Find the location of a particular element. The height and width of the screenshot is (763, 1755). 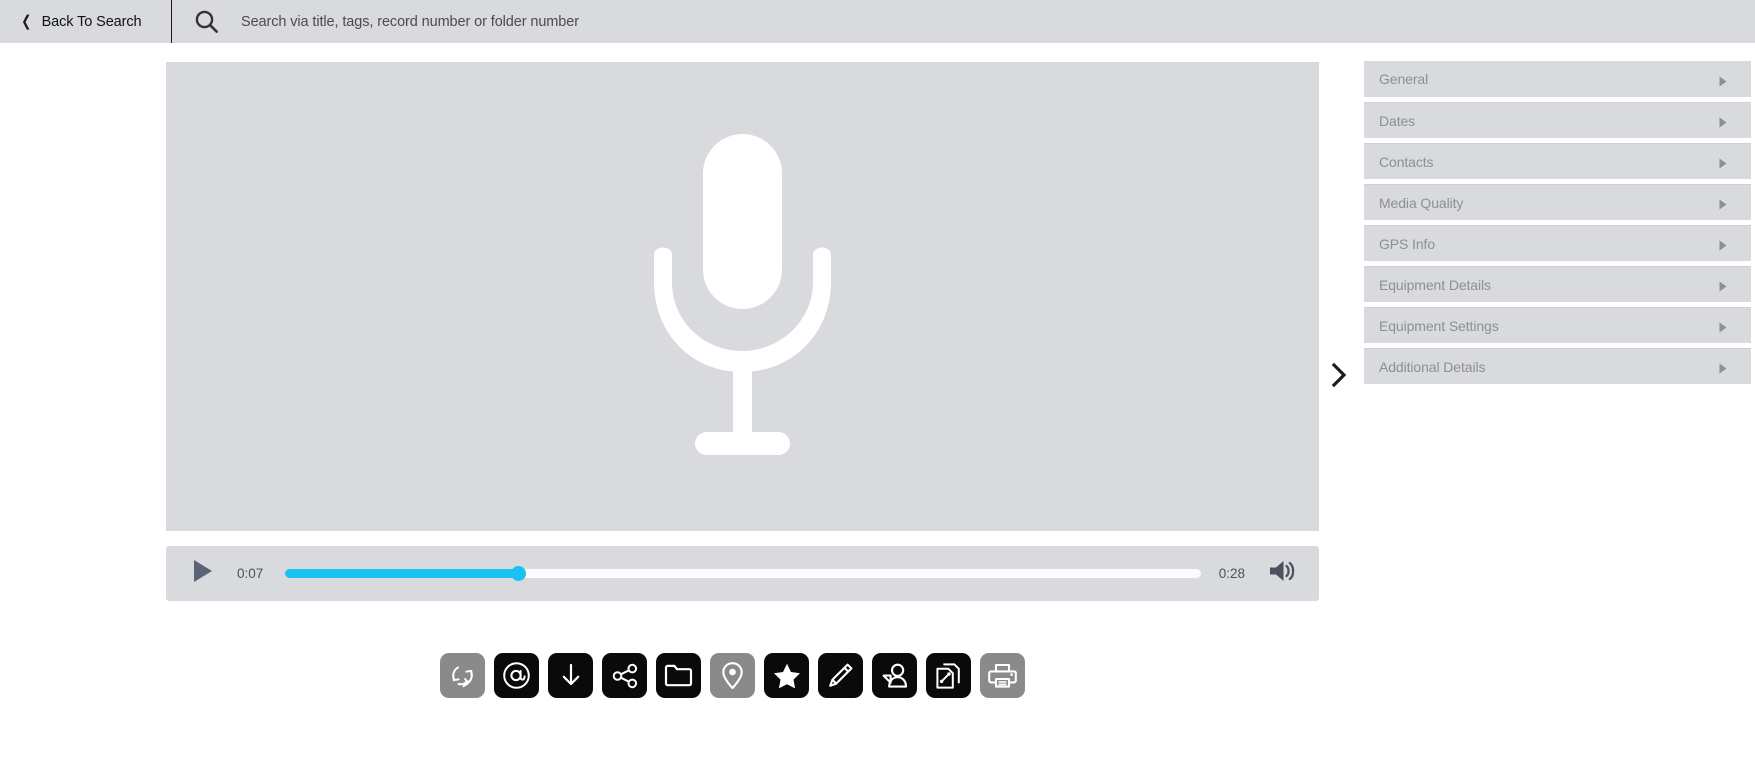

accordion-label: Equipment Settings is located at coordinates (1439, 325).